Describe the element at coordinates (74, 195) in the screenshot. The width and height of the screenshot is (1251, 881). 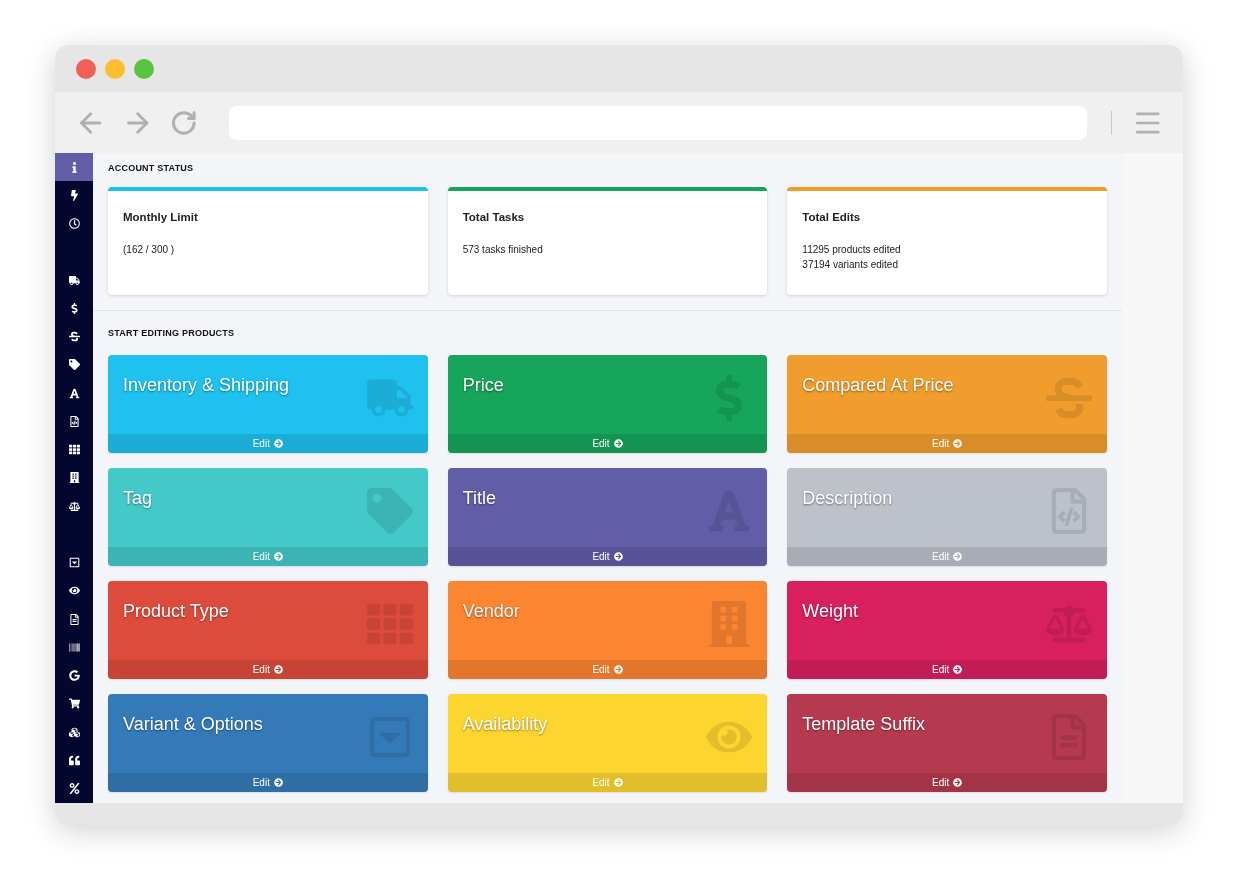
I see `lightning-bolt-icon` at that location.